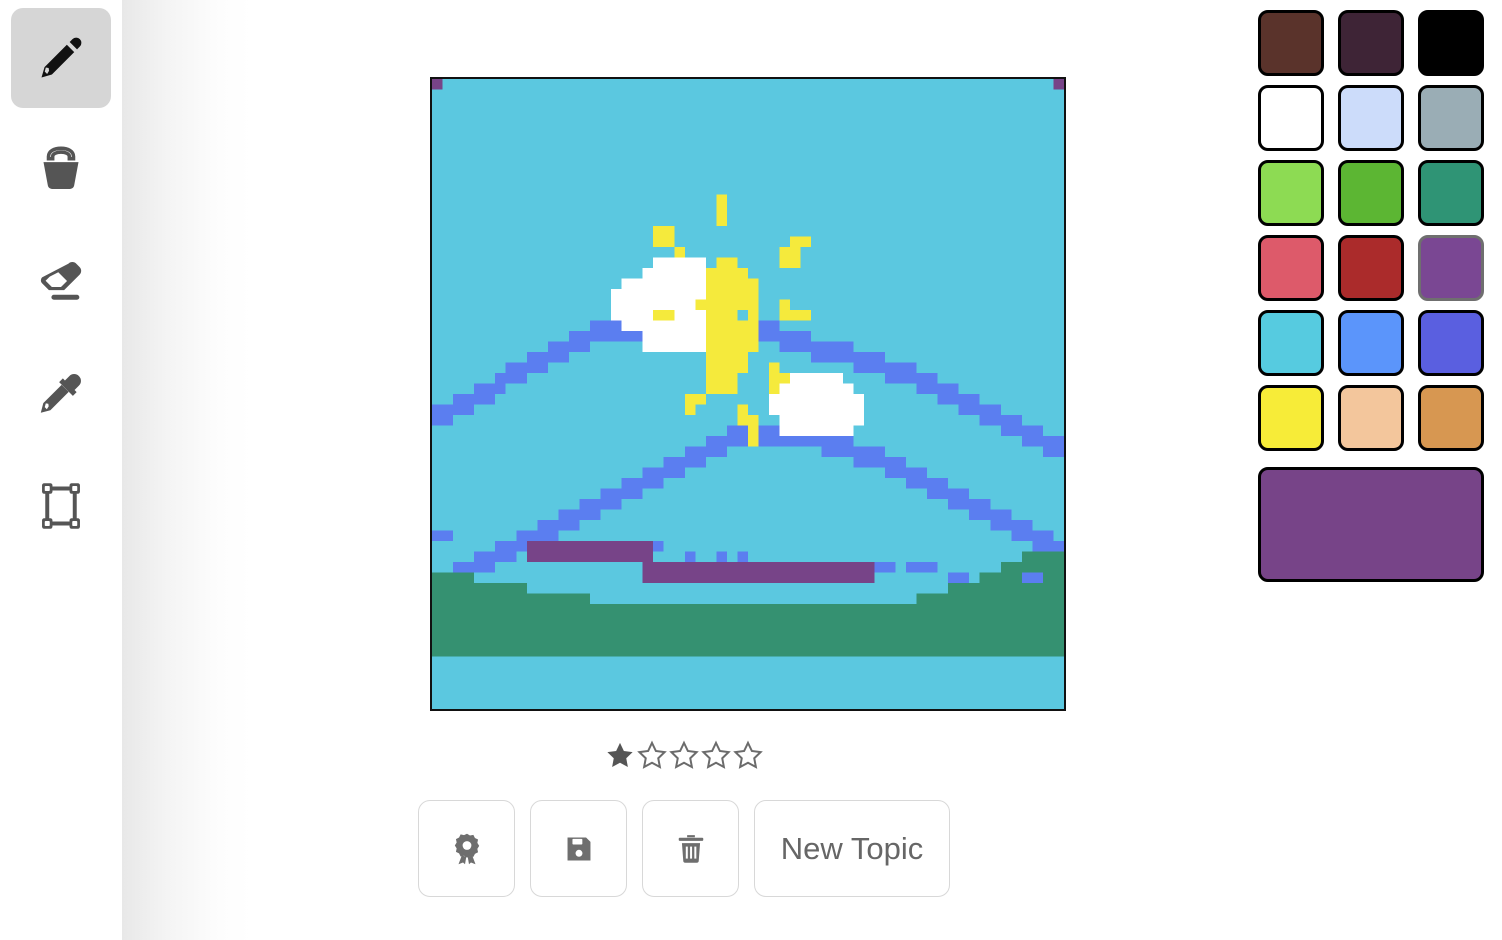 The image size is (1502, 940). What do you see at coordinates (620, 755) in the screenshot?
I see `star-filled` at bounding box center [620, 755].